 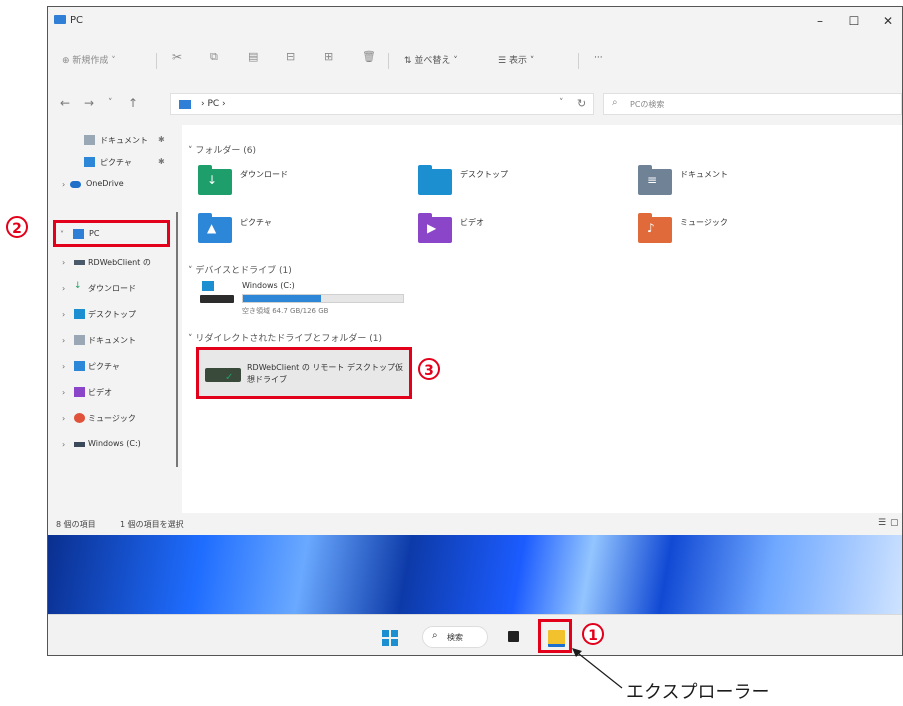 I want to click on cut-icon: ✂, so click(x=177, y=57).